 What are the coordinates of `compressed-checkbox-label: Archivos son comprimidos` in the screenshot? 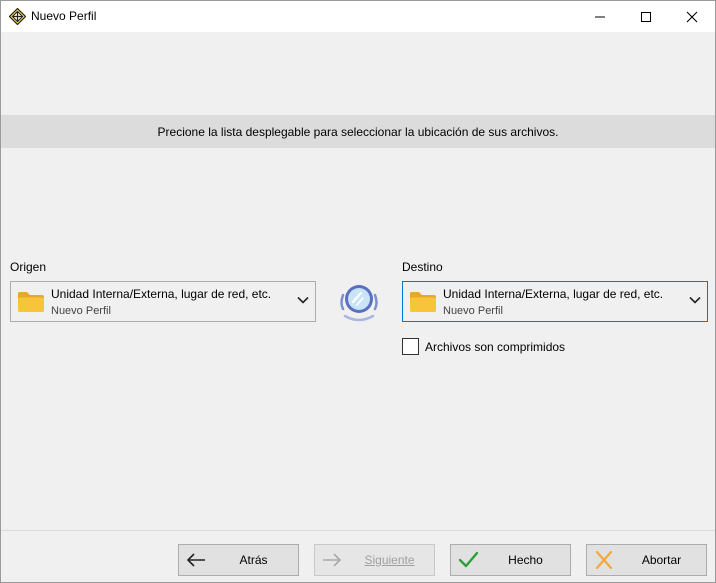 It's located at (495, 347).